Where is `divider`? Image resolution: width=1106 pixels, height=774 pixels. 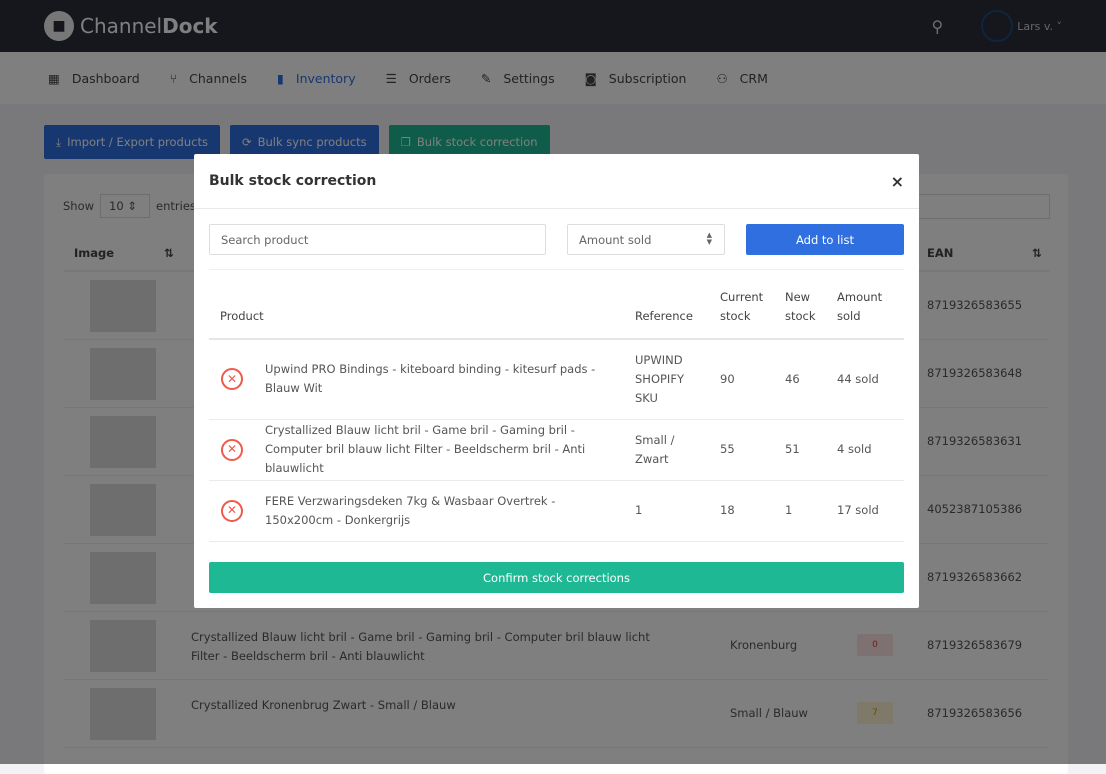
divider is located at coordinates (556, 269).